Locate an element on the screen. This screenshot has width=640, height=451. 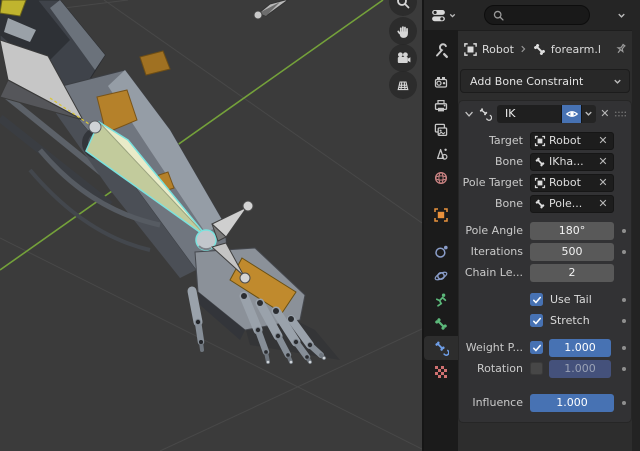
chain-length-input: 2 is located at coordinates (572, 272).